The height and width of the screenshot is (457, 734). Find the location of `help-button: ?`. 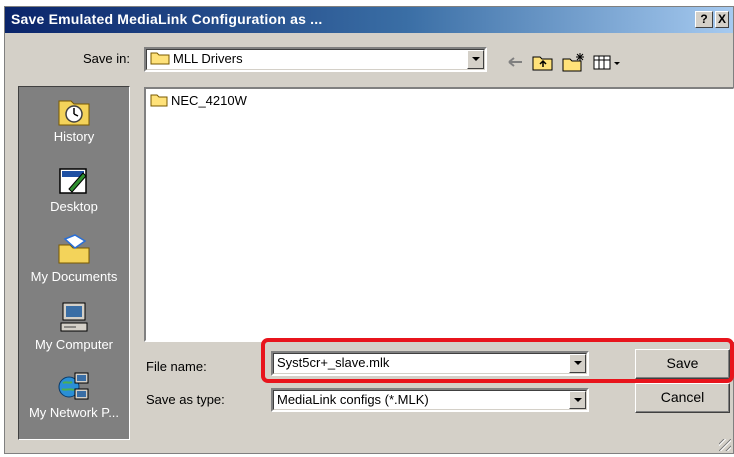

help-button: ? is located at coordinates (704, 19).